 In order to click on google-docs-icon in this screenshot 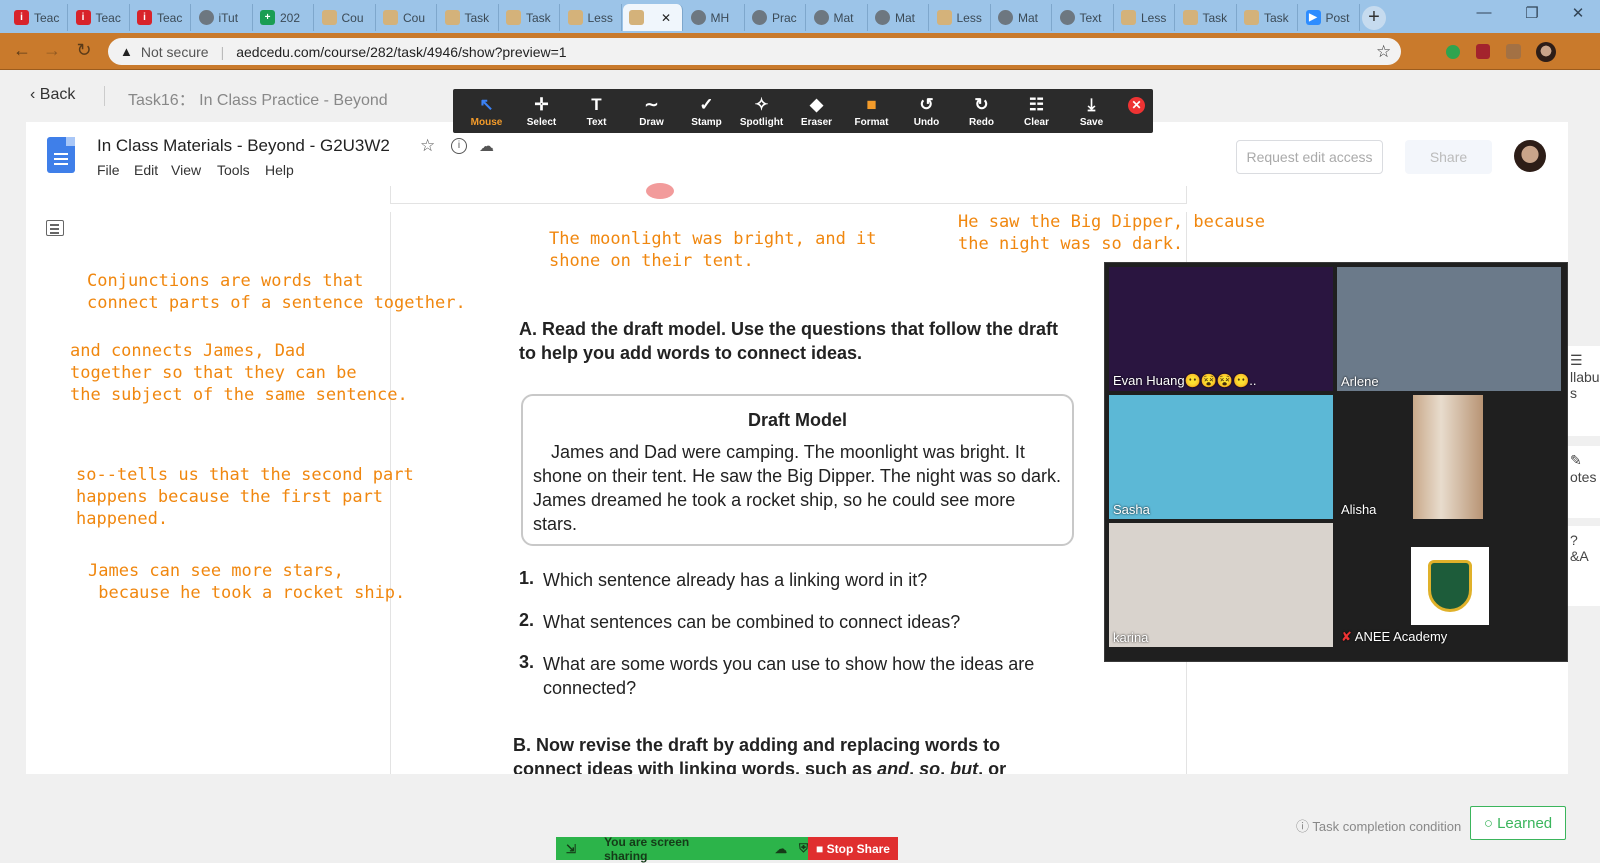, I will do `click(61, 155)`.